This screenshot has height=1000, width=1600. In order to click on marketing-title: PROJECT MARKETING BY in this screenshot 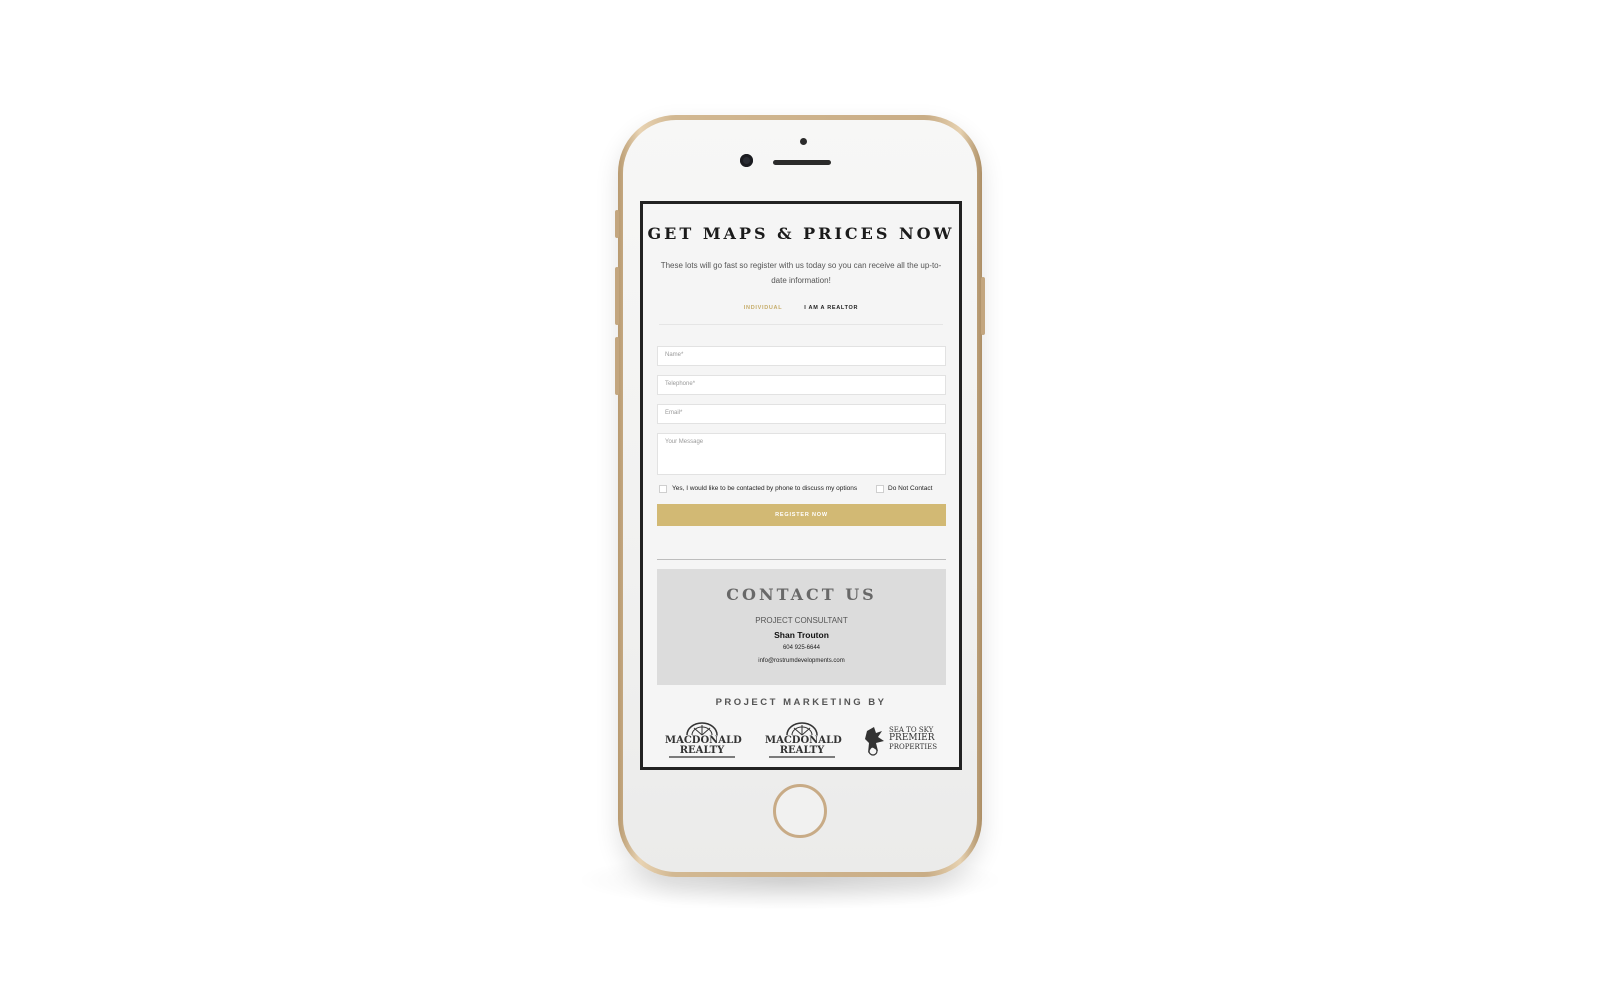, I will do `click(801, 702)`.